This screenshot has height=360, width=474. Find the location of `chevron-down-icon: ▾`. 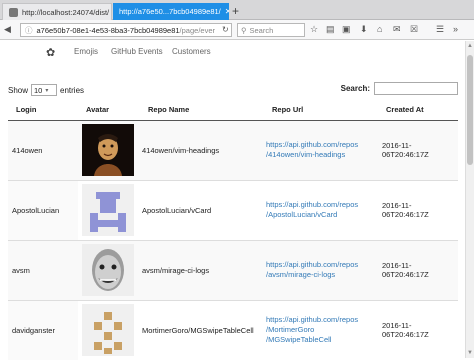

chevron-down-icon: ▾ is located at coordinates (47, 90).